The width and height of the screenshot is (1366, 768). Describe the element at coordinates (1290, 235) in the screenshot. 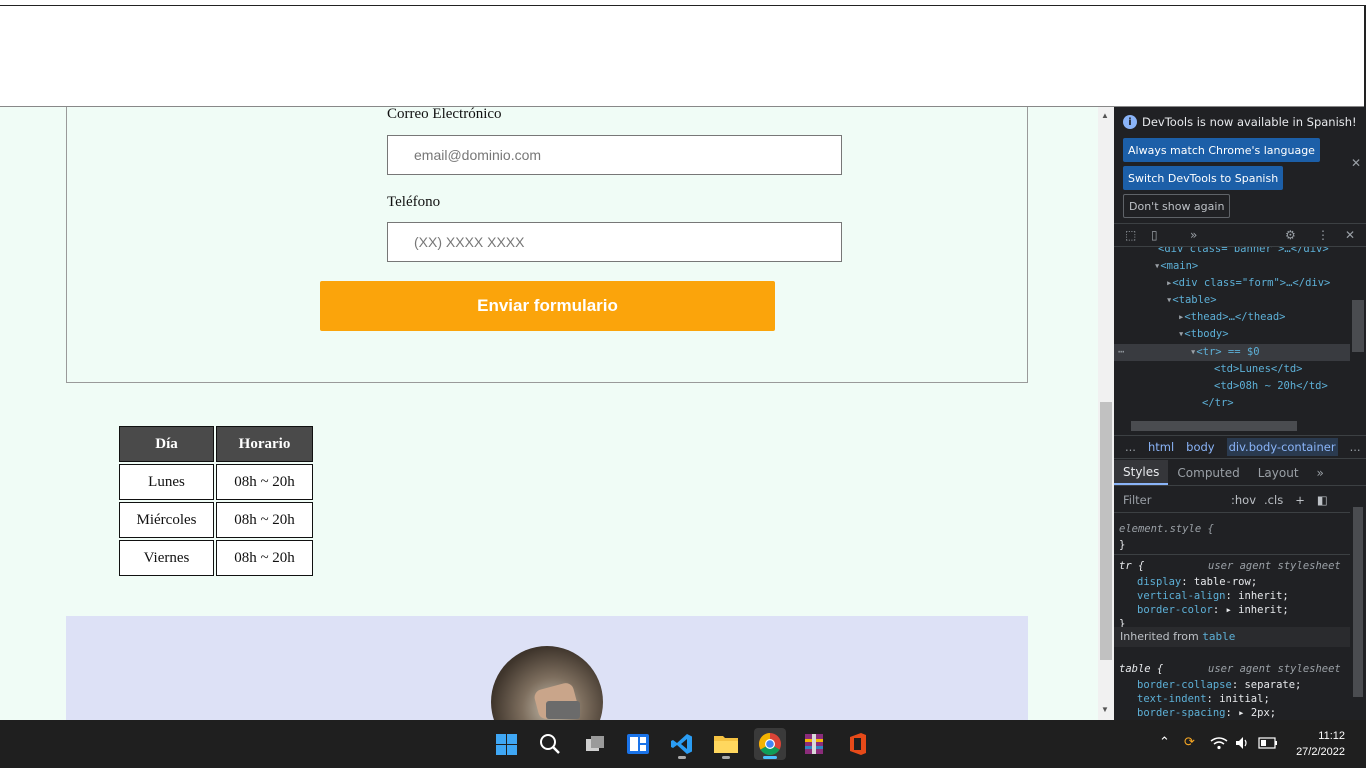

I see `settings-gear-icon: ⚙` at that location.